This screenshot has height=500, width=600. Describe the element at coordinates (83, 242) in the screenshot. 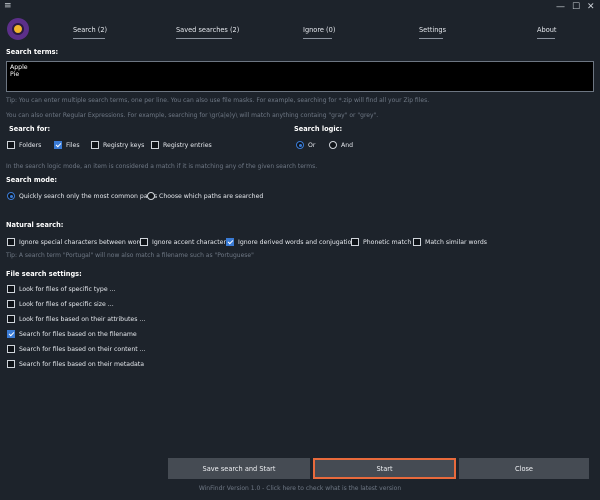

I see `checkbox-label: Ignore special characters between words` at that location.